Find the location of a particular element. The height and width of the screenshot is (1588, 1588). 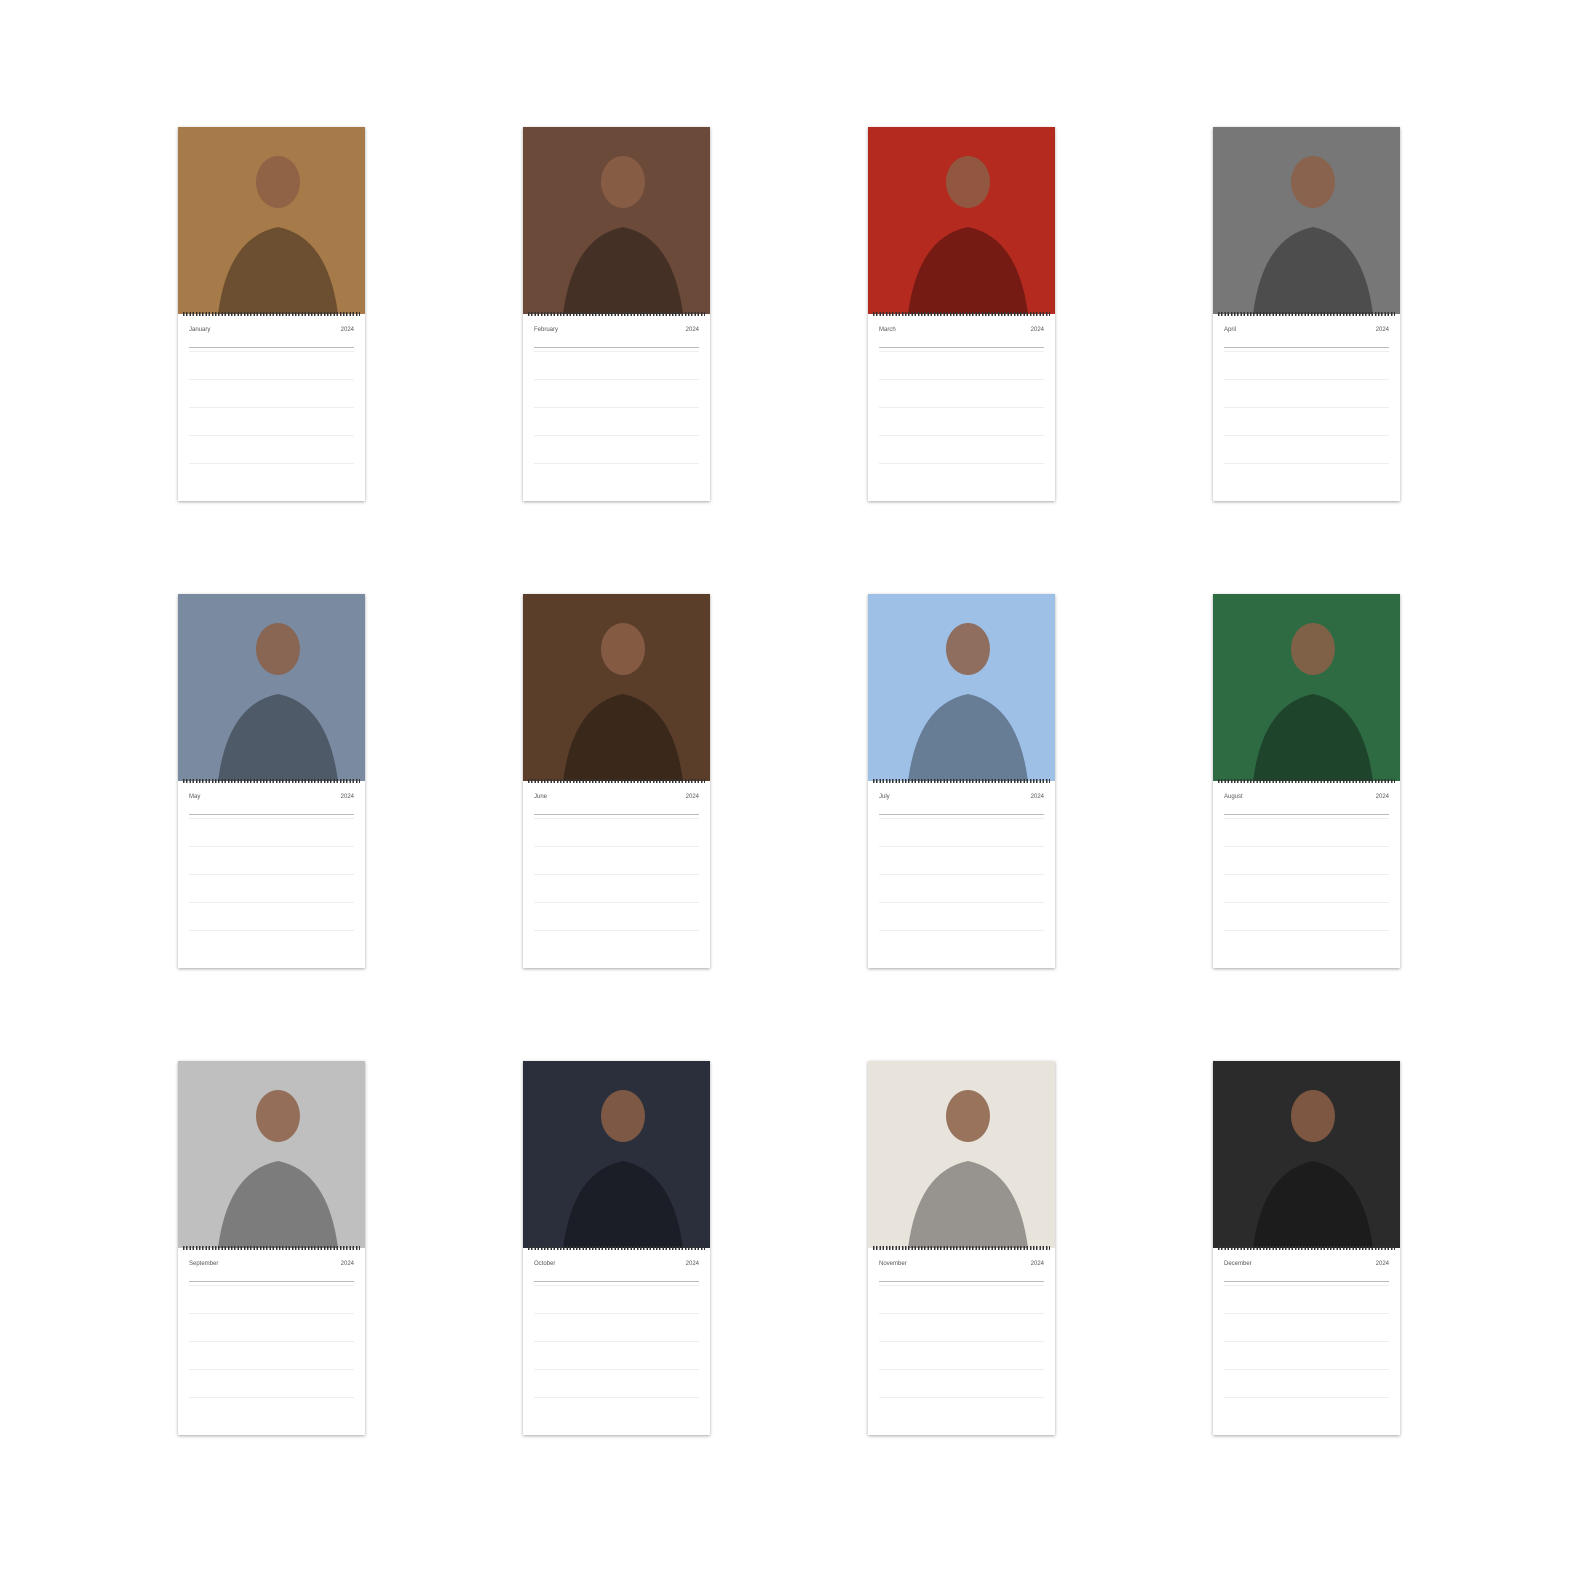

calendar-page-april: April 2024 is located at coordinates (1306, 314).